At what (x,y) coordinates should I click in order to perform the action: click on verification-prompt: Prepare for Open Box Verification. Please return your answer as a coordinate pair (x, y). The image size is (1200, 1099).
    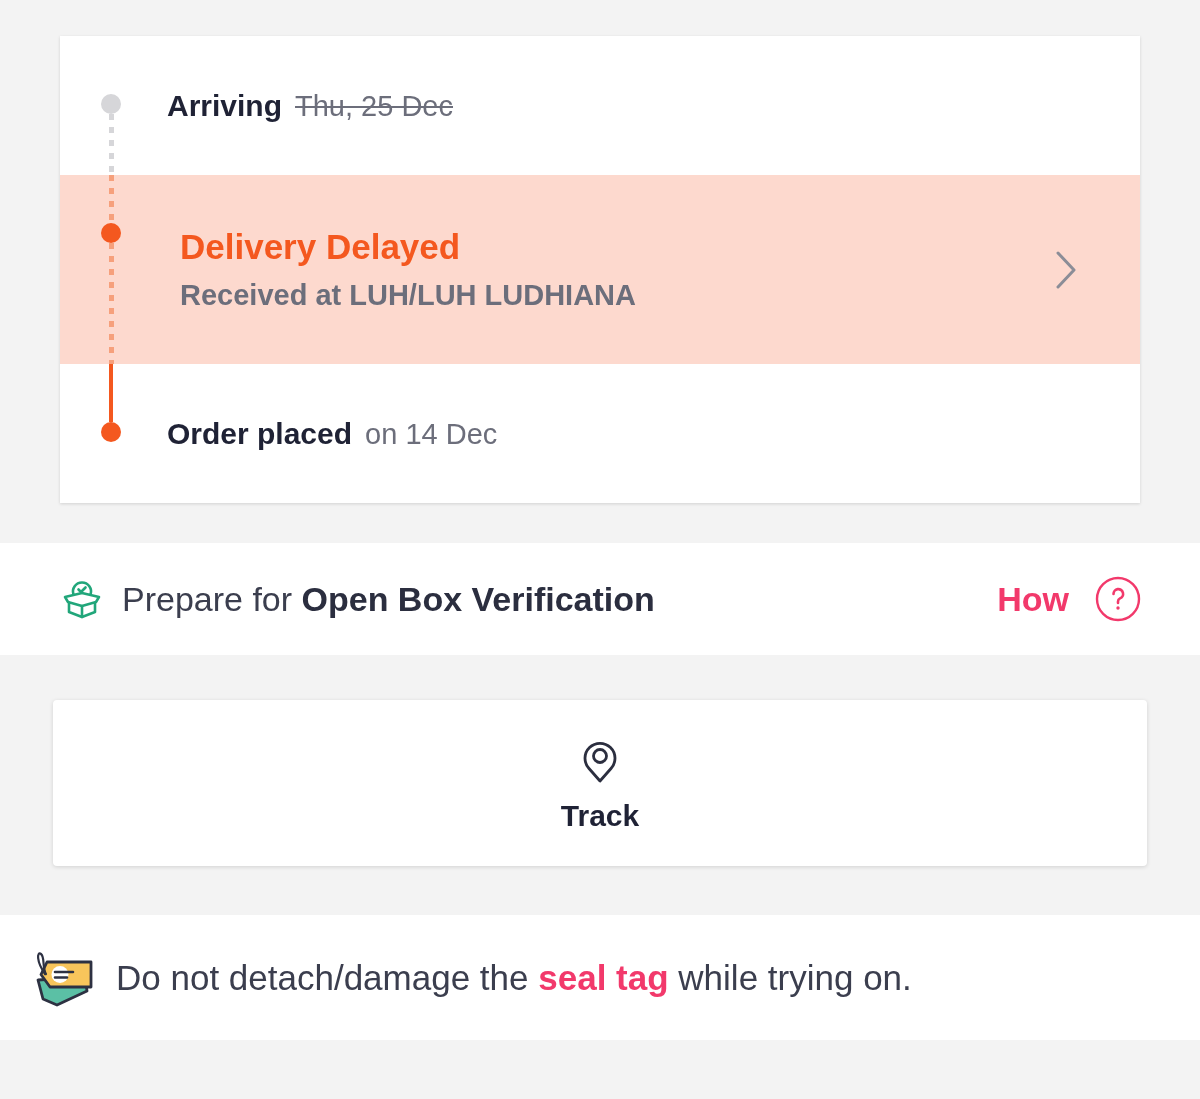
    Looking at the image, I should click on (388, 599).